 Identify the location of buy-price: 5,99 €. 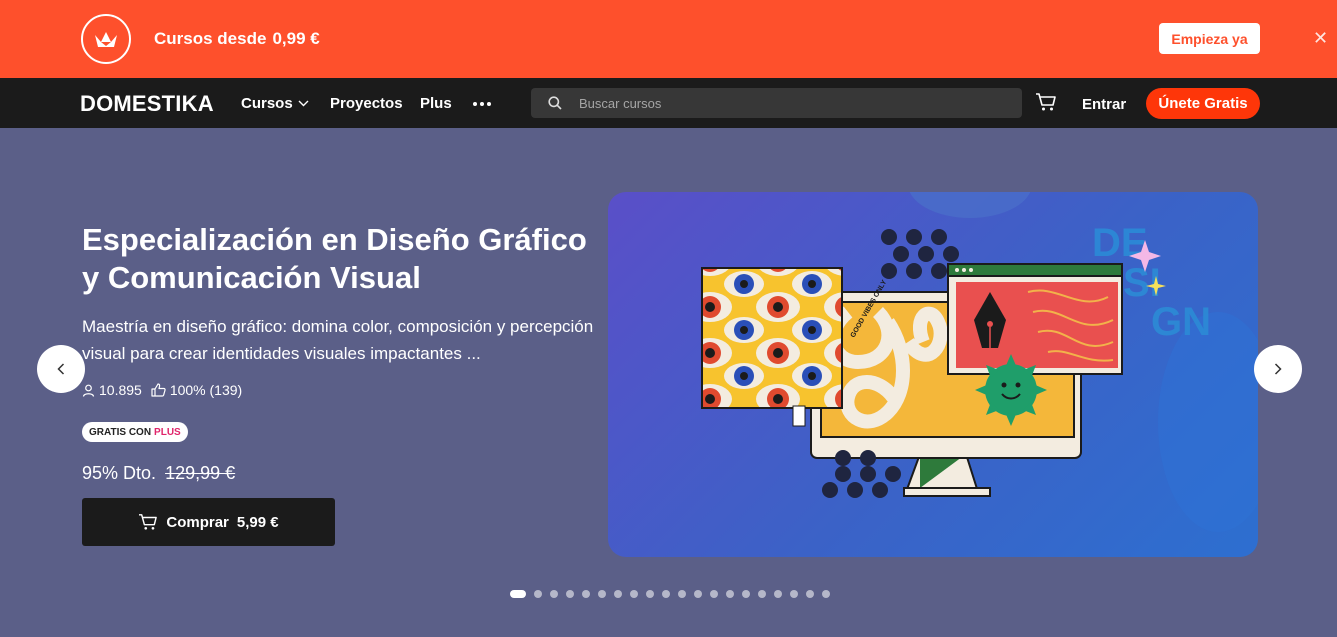
(257, 522).